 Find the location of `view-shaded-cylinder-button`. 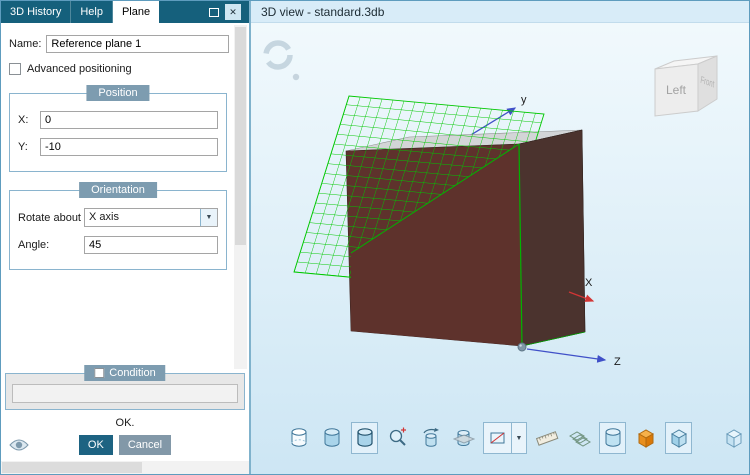

view-shaded-cylinder-button is located at coordinates (331, 438).